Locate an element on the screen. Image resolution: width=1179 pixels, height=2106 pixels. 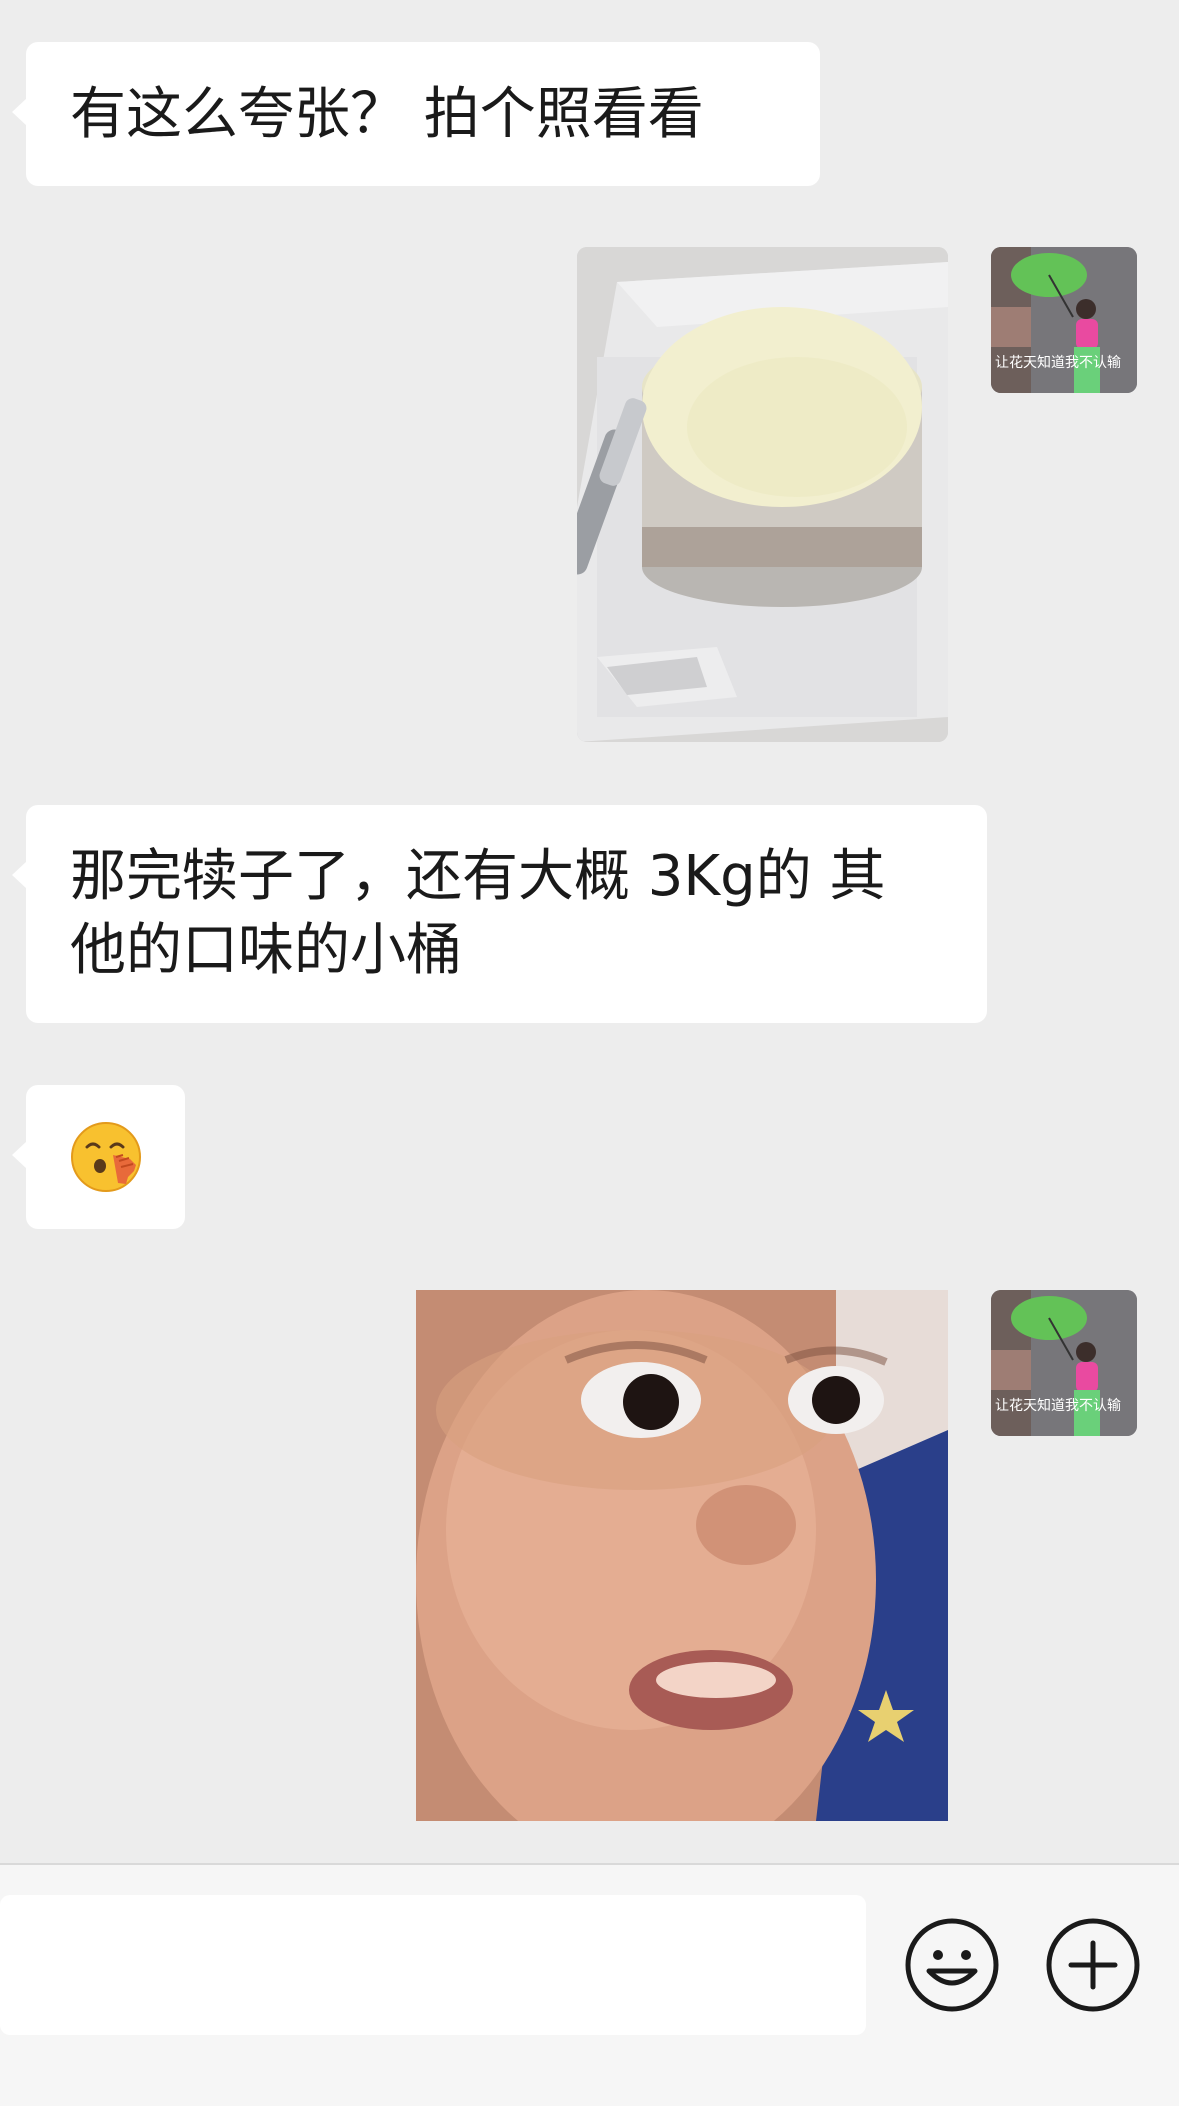
emoji-button is located at coordinates (952, 1965).